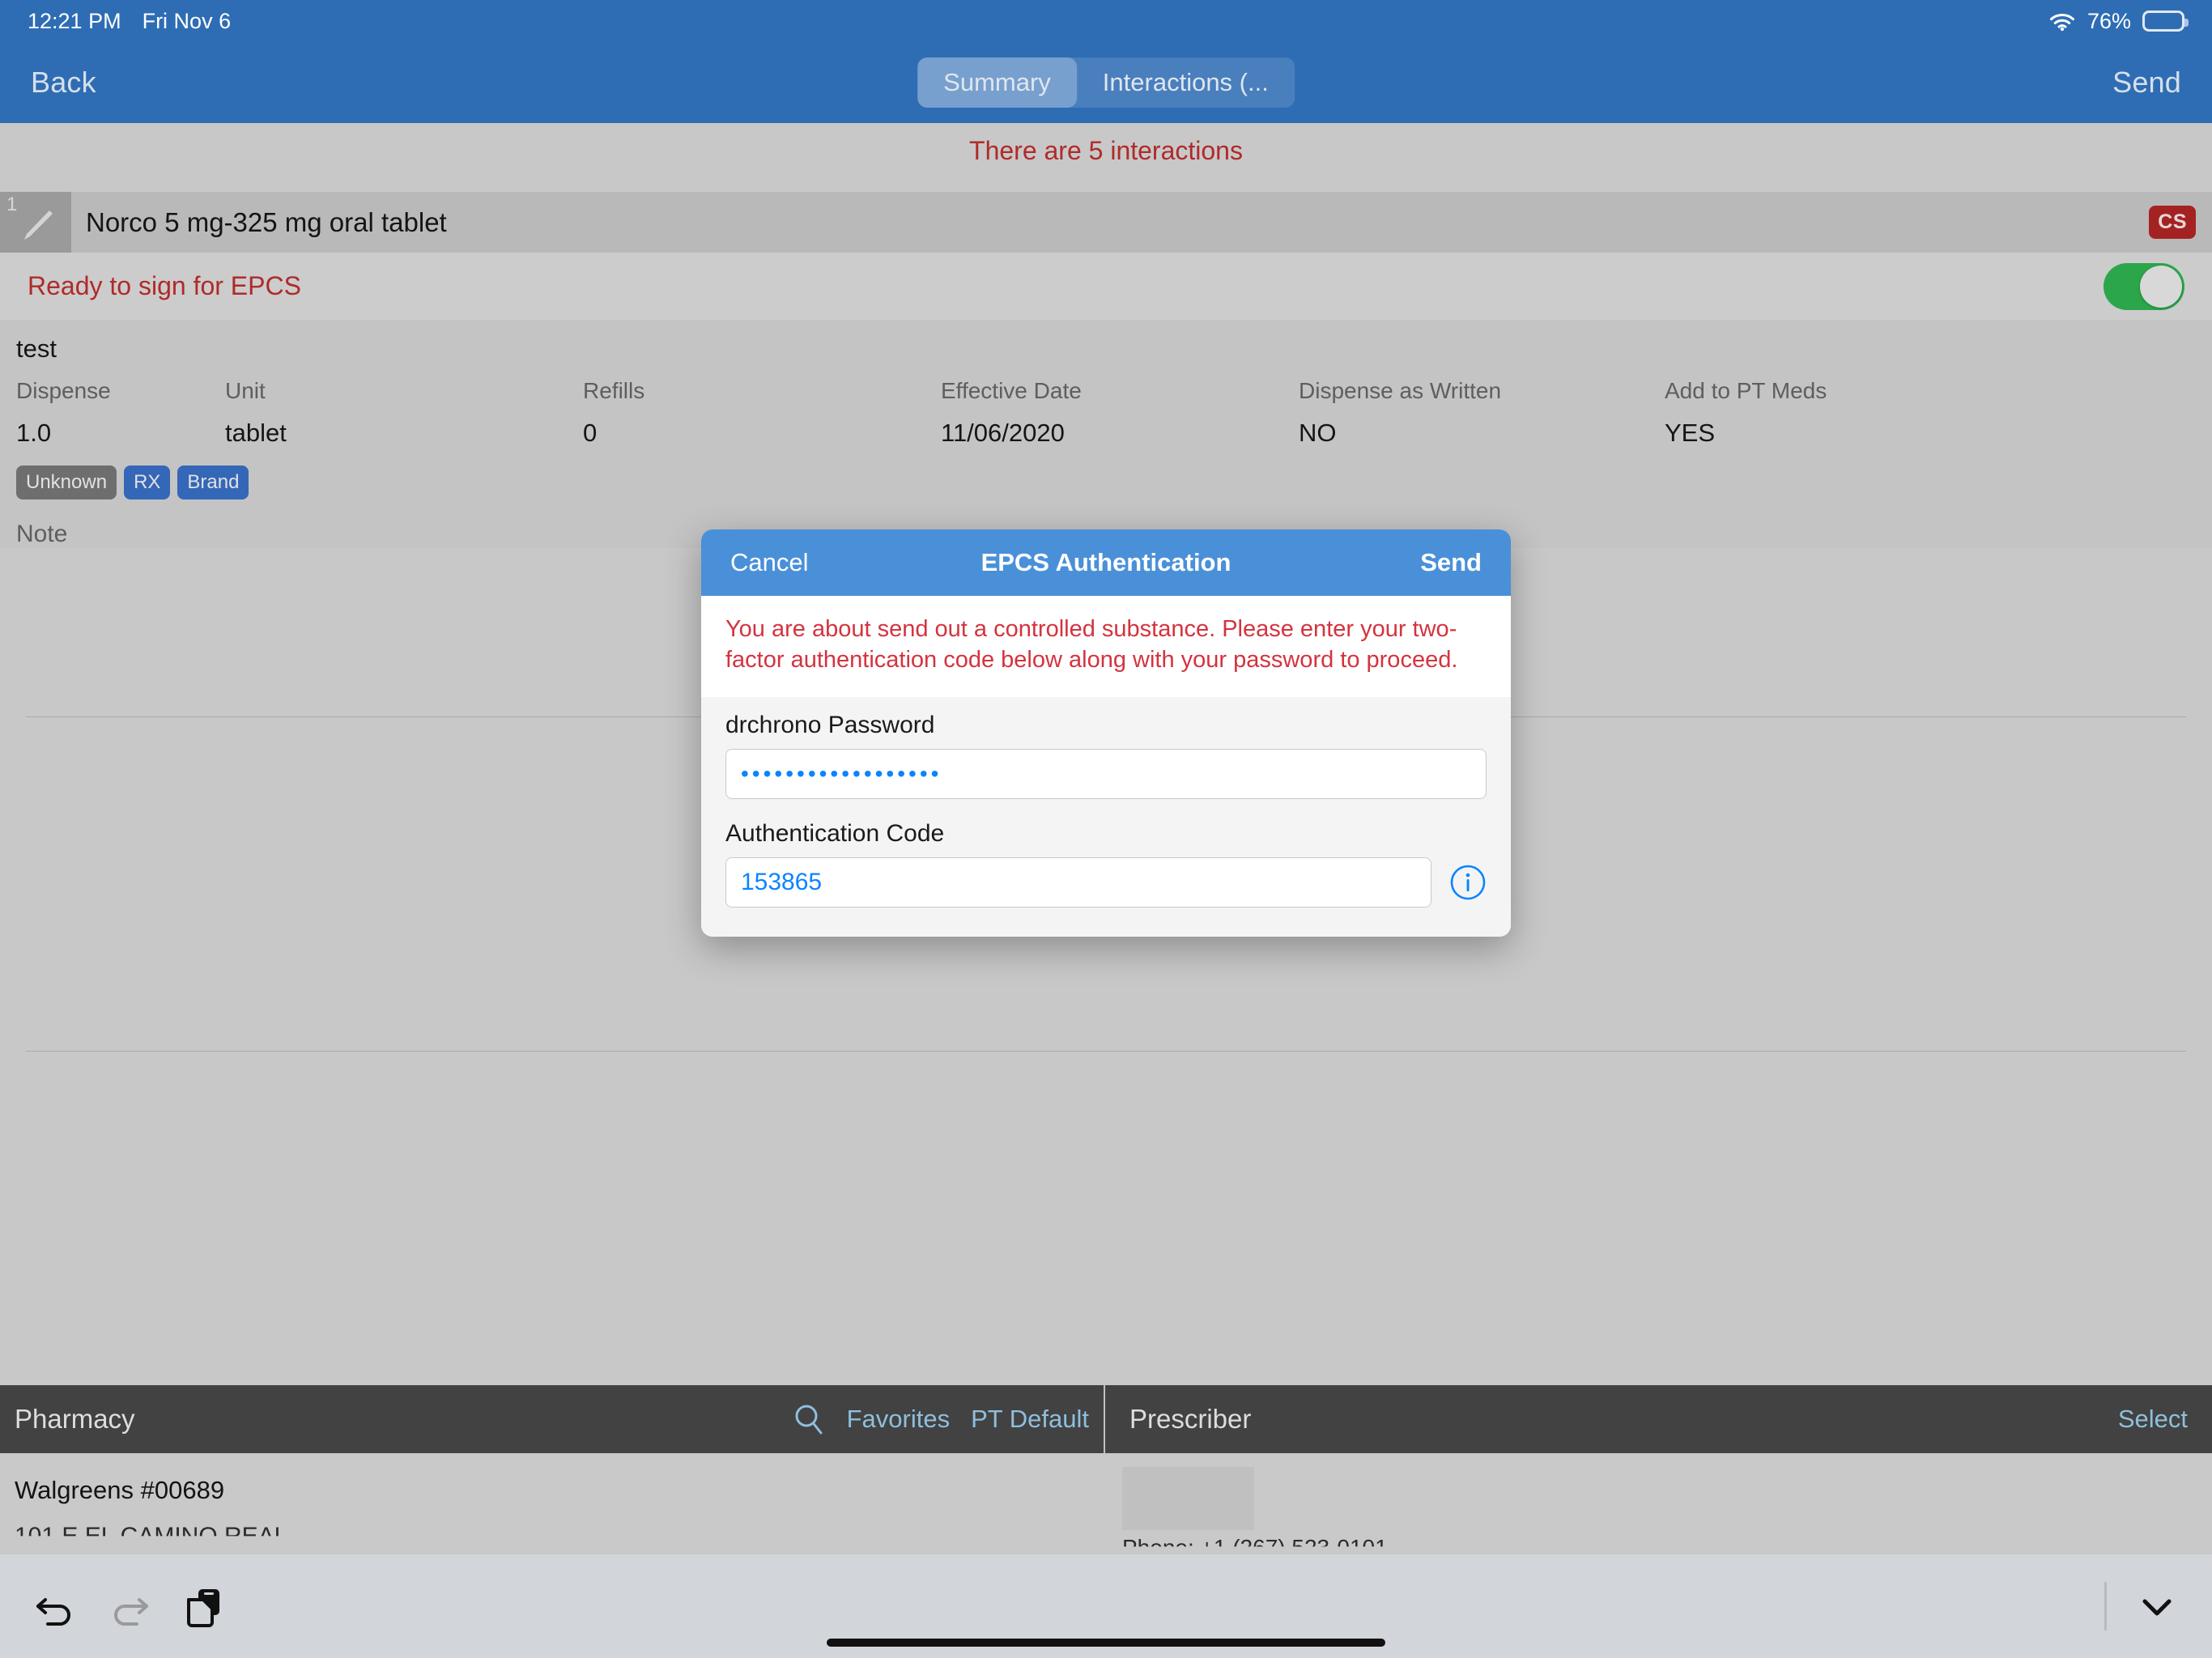 The height and width of the screenshot is (1658, 2212). I want to click on dialog-send-button: Send, so click(1451, 562).